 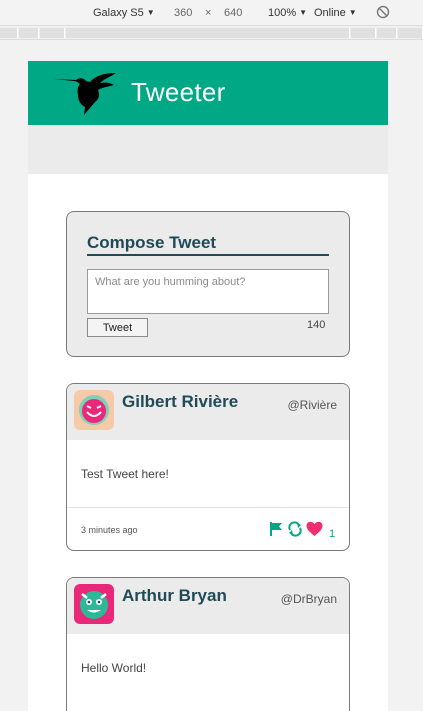 What do you see at coordinates (314, 529) in the screenshot?
I see `heart-icon` at bounding box center [314, 529].